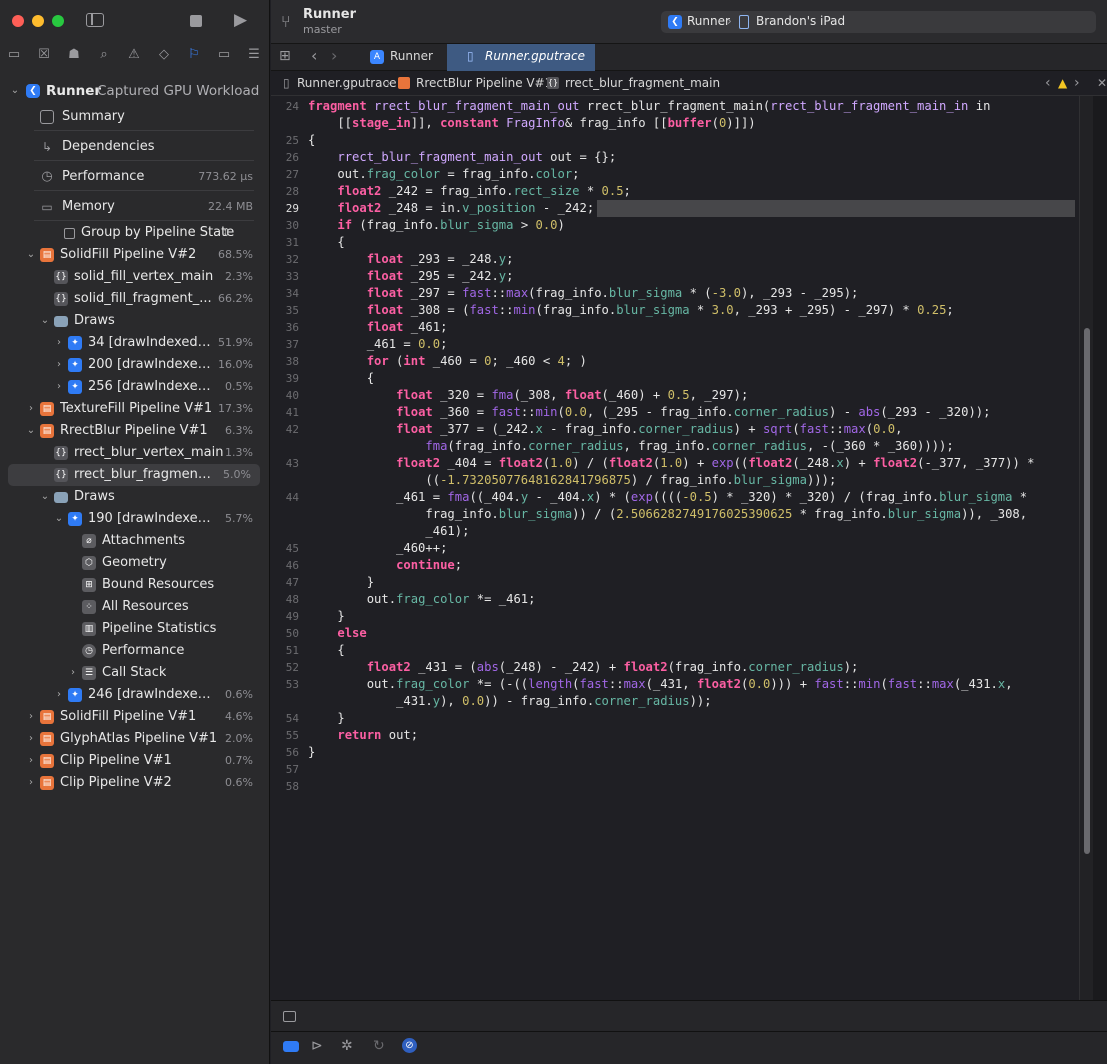 This screenshot has height=1064, width=1107. What do you see at coordinates (285, 735) in the screenshot?
I see `line-number: 55` at bounding box center [285, 735].